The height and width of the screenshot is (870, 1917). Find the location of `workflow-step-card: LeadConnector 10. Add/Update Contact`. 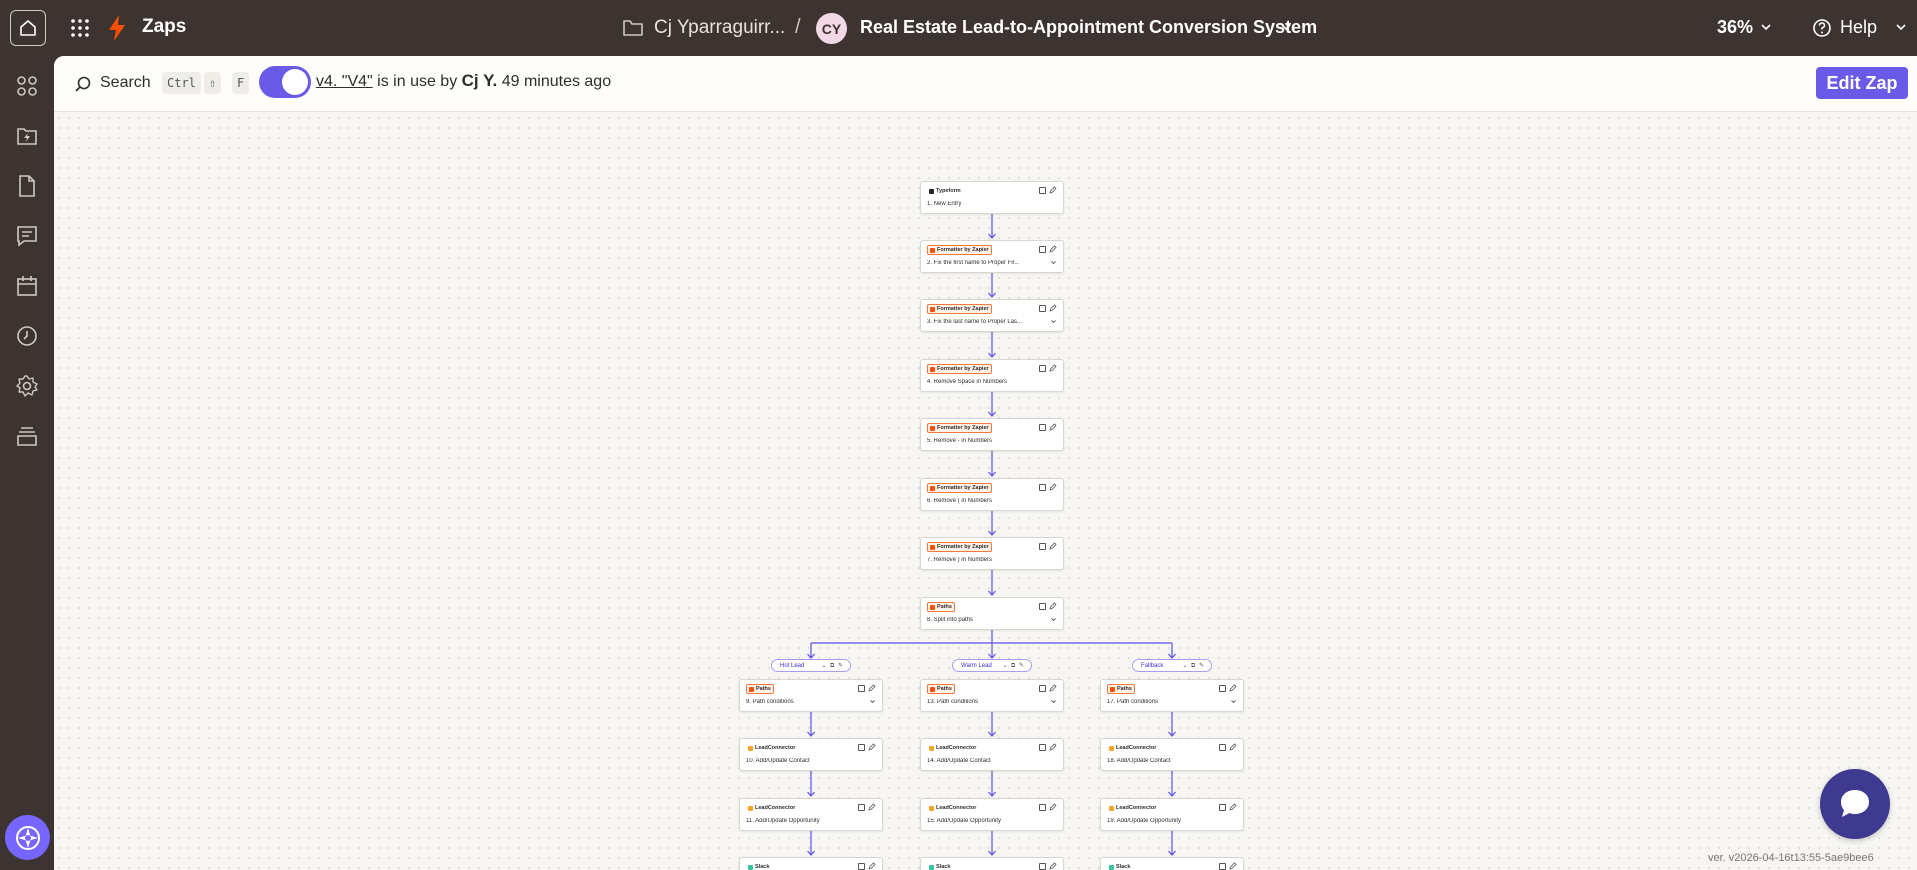

workflow-step-card: LeadConnector 10. Add/Update Contact is located at coordinates (811, 754).